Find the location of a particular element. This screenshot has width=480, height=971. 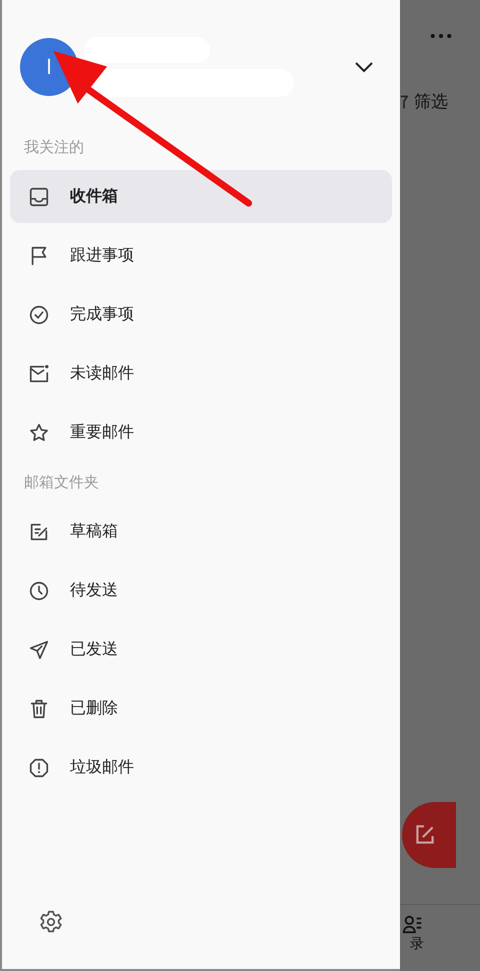

menu-item: 收件箱 is located at coordinates (201, 196).